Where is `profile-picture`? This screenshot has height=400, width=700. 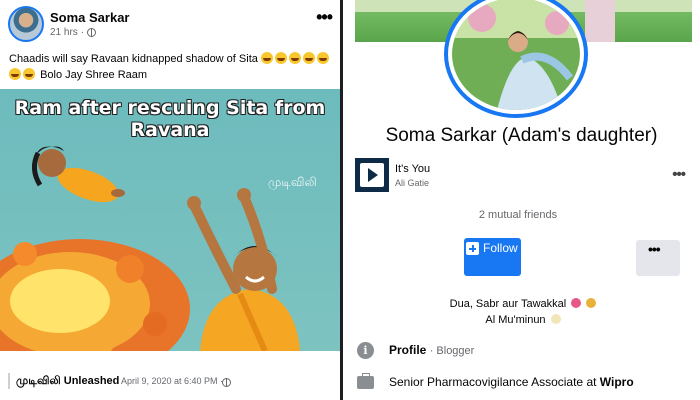 profile-picture is located at coordinates (516, 59).